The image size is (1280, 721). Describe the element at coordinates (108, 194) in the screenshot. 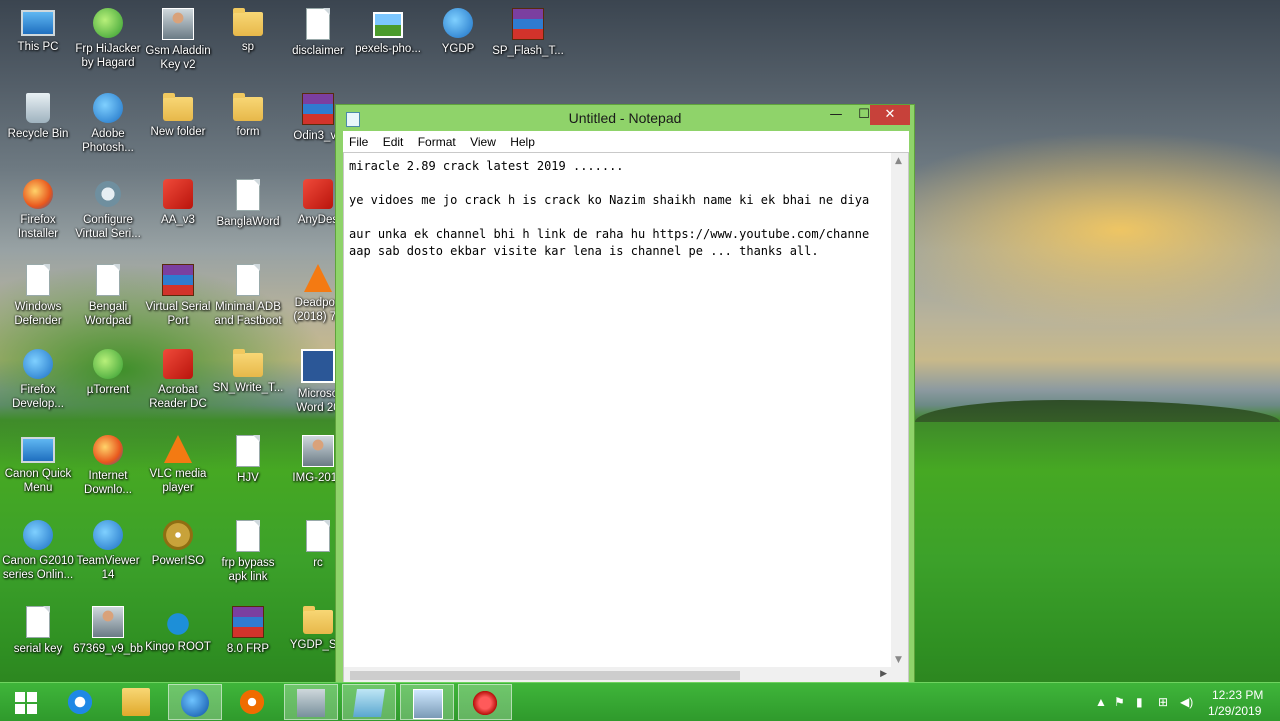

I see `gear-icon` at that location.